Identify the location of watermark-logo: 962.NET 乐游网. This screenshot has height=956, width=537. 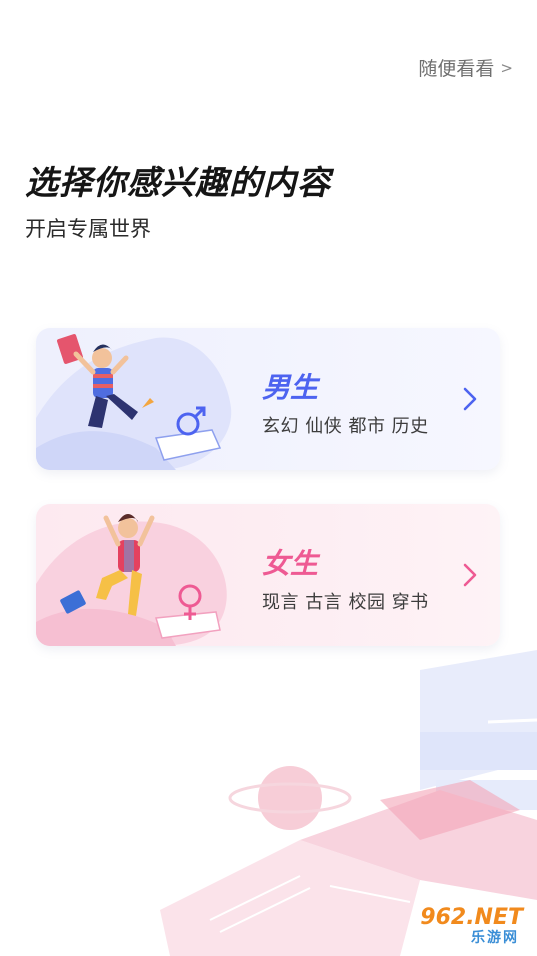
(464, 927).